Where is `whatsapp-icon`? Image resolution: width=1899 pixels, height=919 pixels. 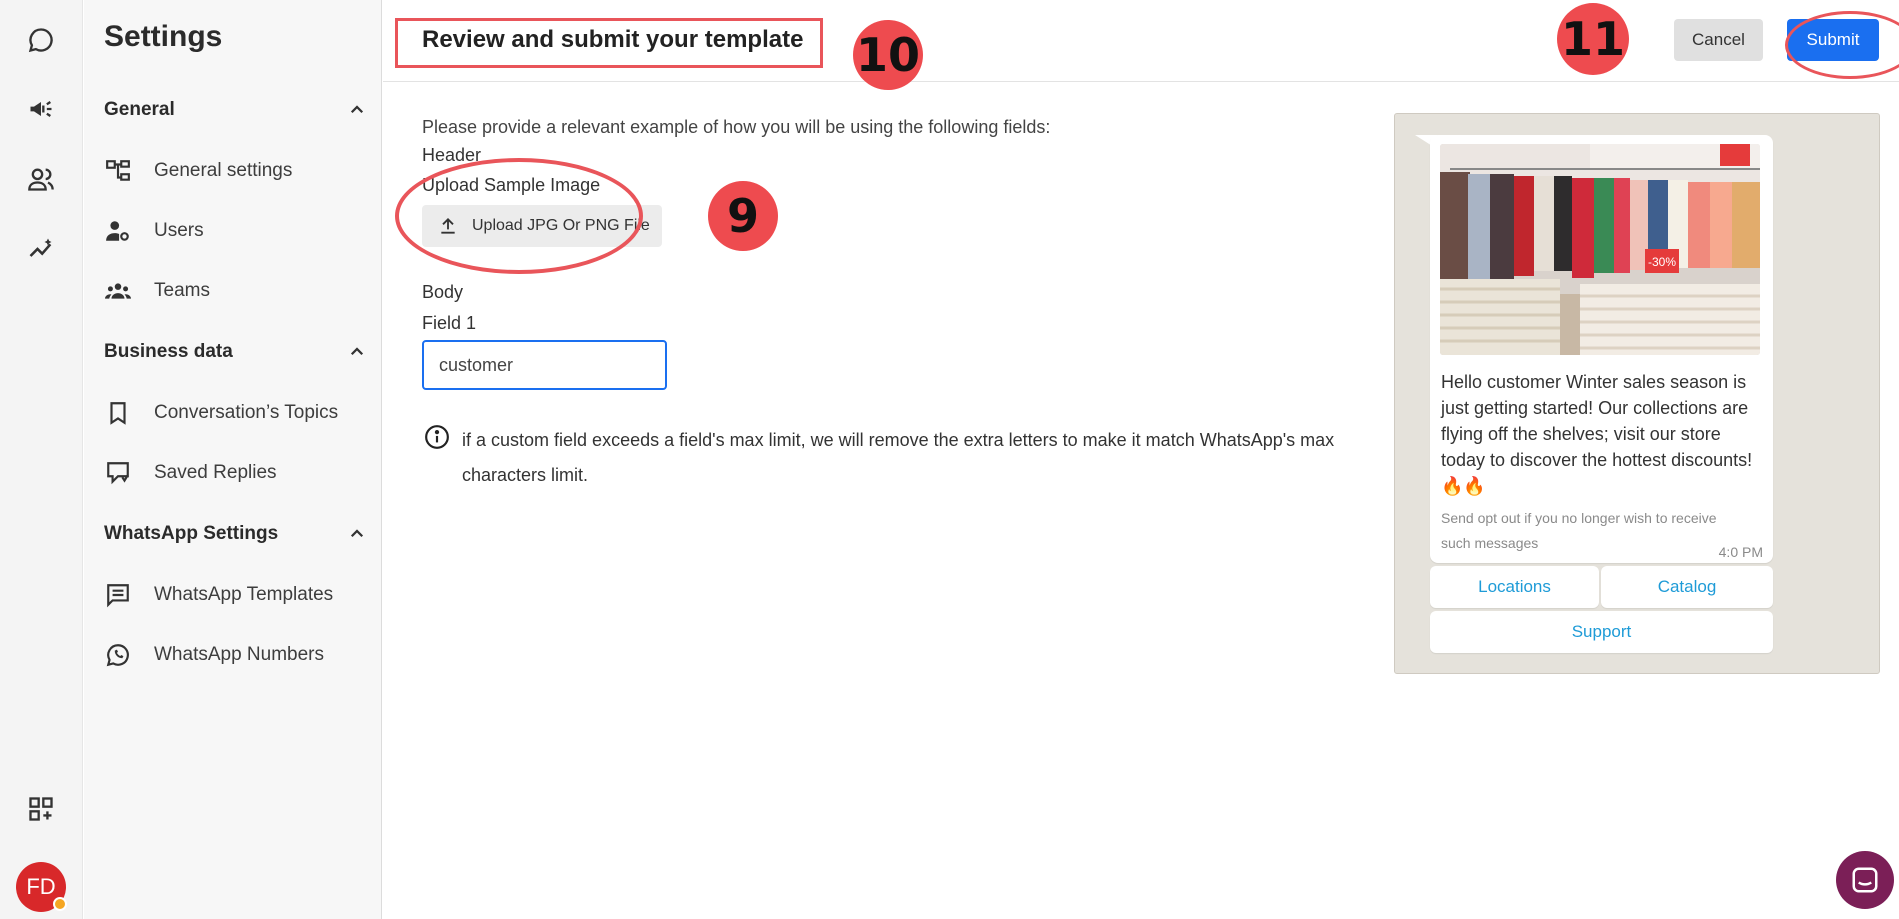
whatsapp-icon is located at coordinates (118, 655).